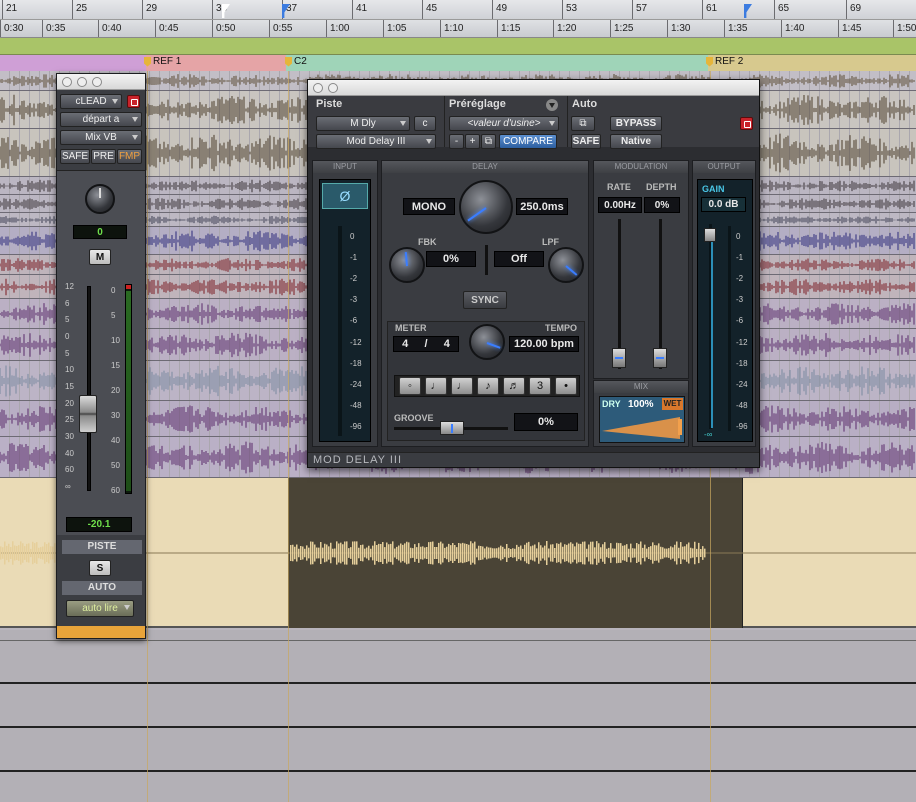 The height and width of the screenshot is (802, 916). I want to click on minute-label: 1:35, so click(738, 28).